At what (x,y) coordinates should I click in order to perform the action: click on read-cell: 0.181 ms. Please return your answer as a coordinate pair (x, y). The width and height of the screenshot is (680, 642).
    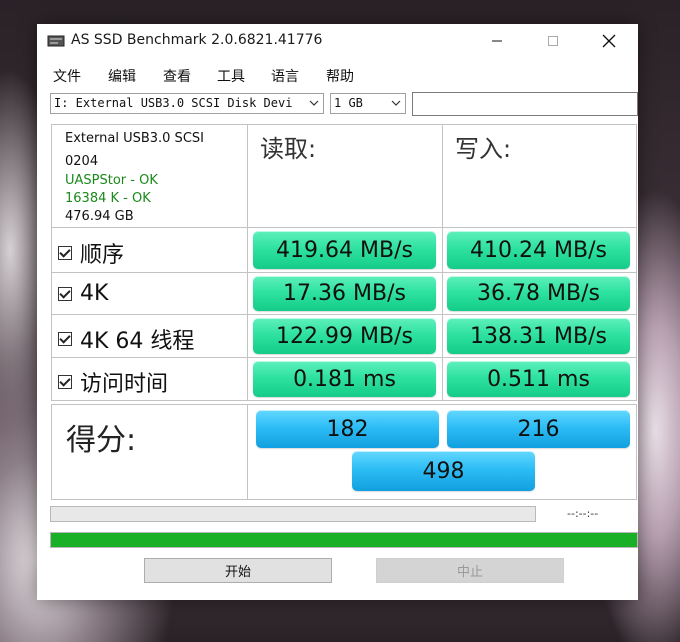
    Looking at the image, I should click on (345, 379).